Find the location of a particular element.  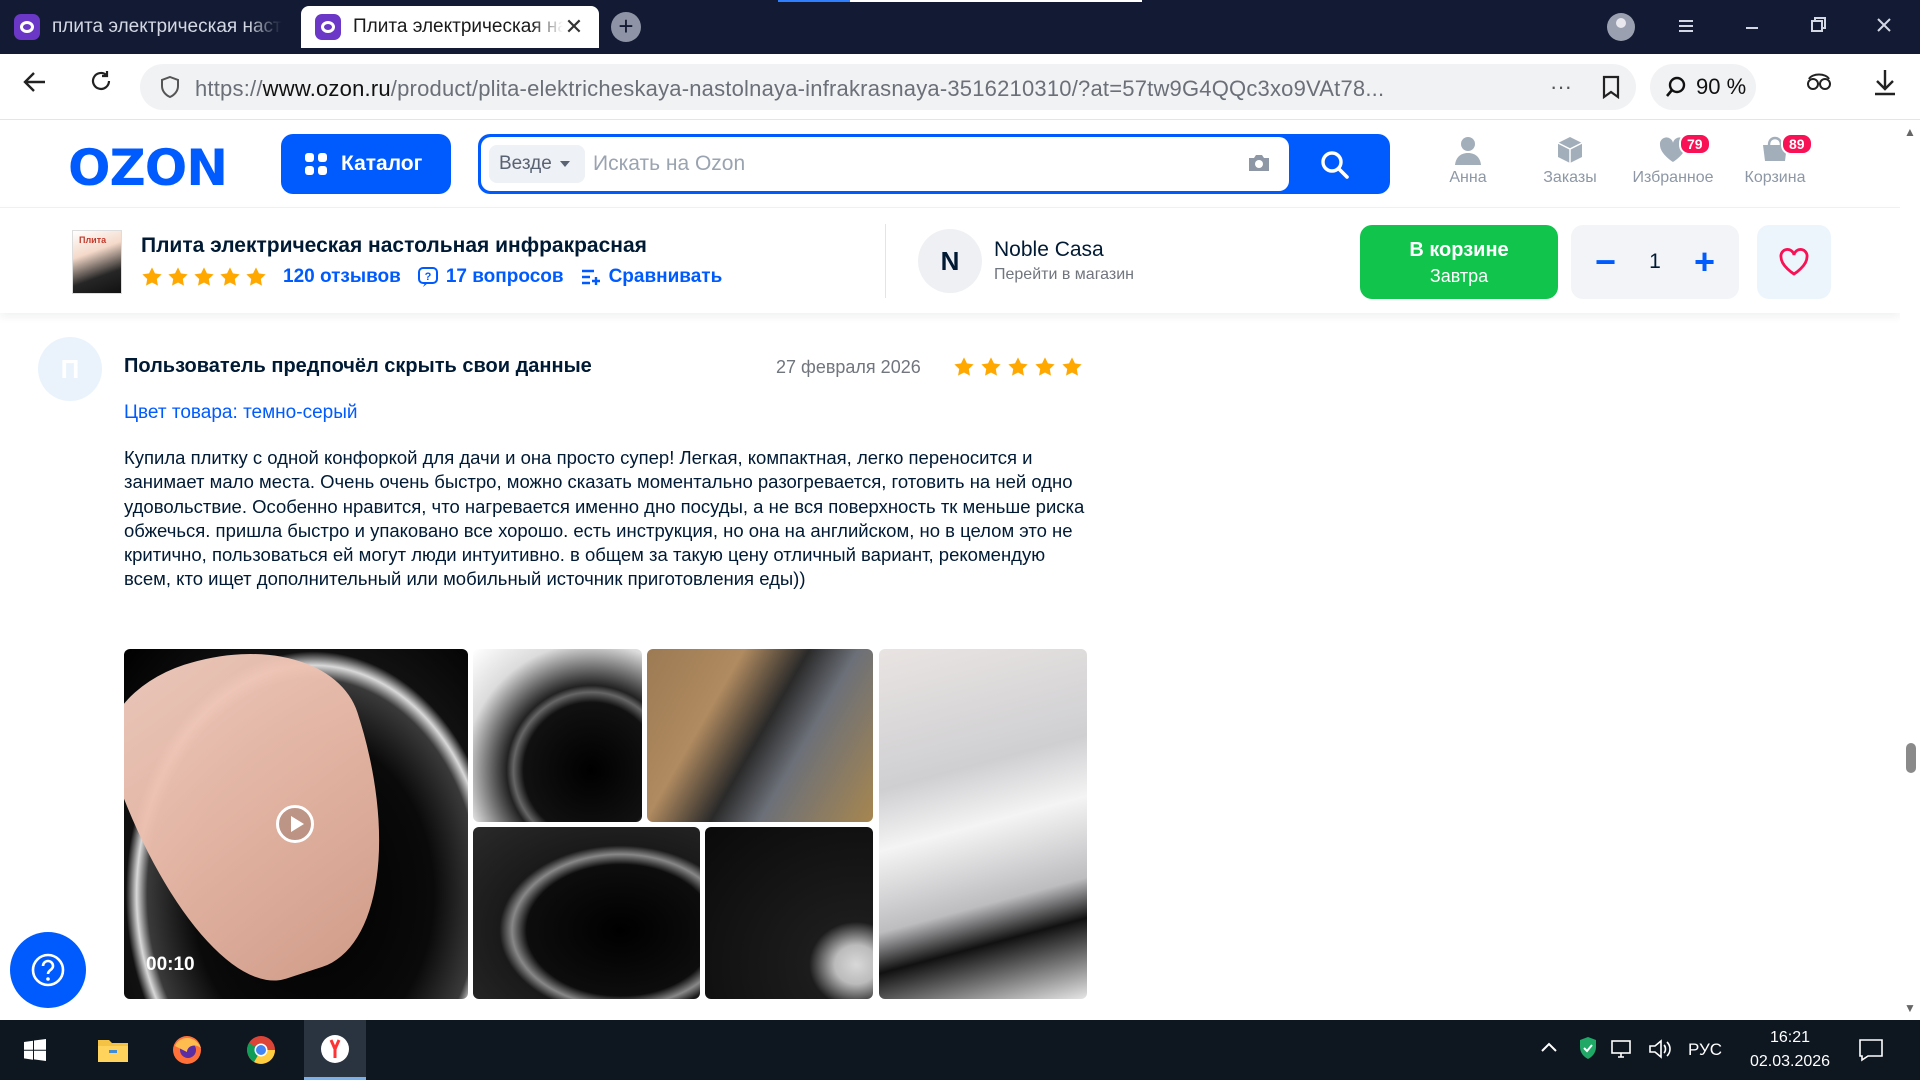

seller-avatar: N is located at coordinates (950, 261).